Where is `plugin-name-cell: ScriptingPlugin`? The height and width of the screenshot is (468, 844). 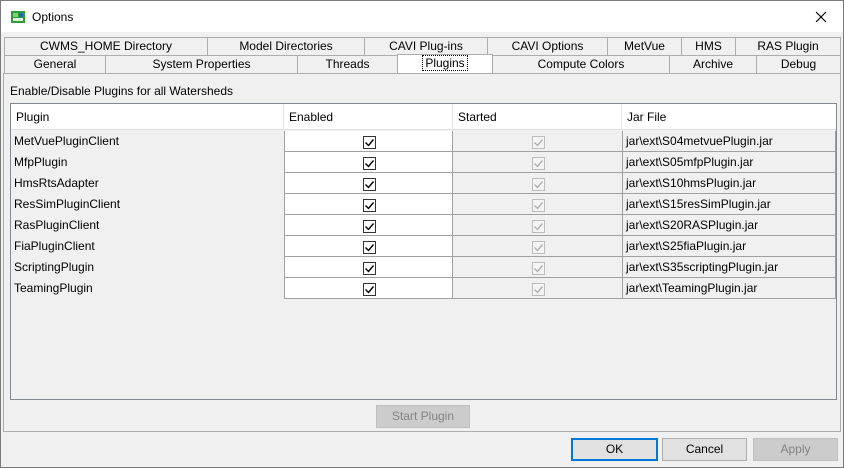 plugin-name-cell: ScriptingPlugin is located at coordinates (147, 267).